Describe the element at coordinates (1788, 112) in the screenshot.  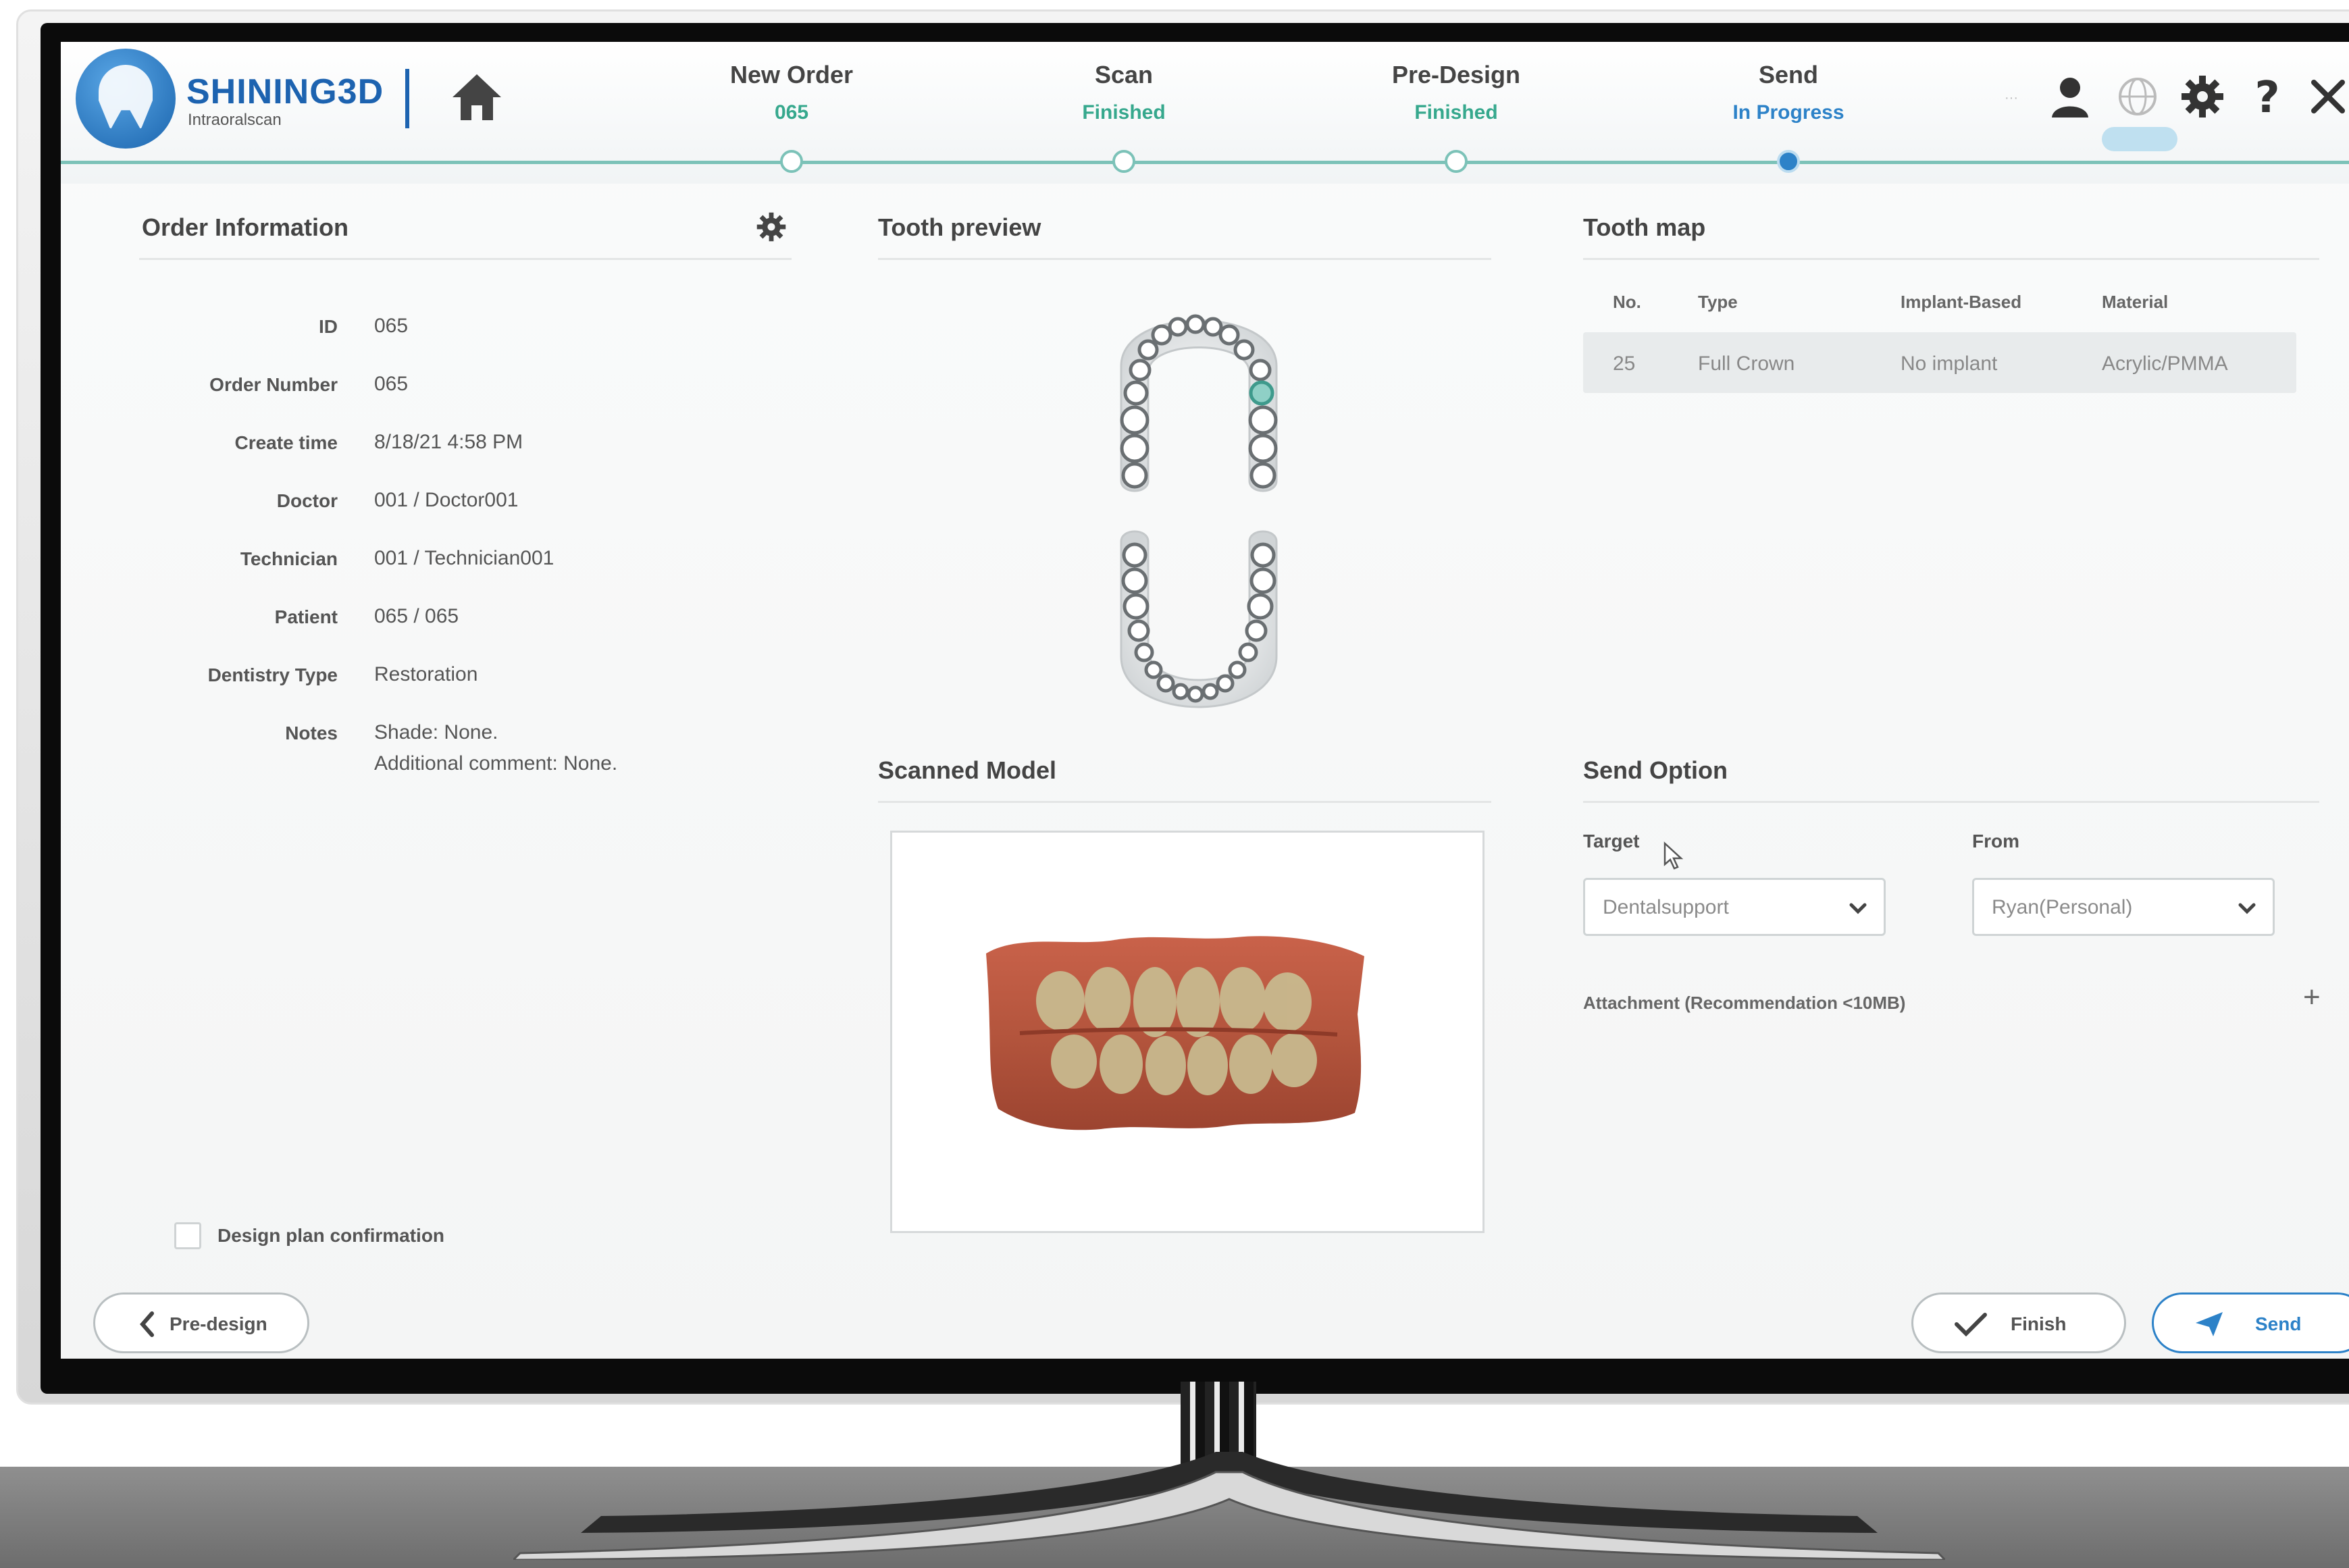
I see `step-status: In Progress` at that location.